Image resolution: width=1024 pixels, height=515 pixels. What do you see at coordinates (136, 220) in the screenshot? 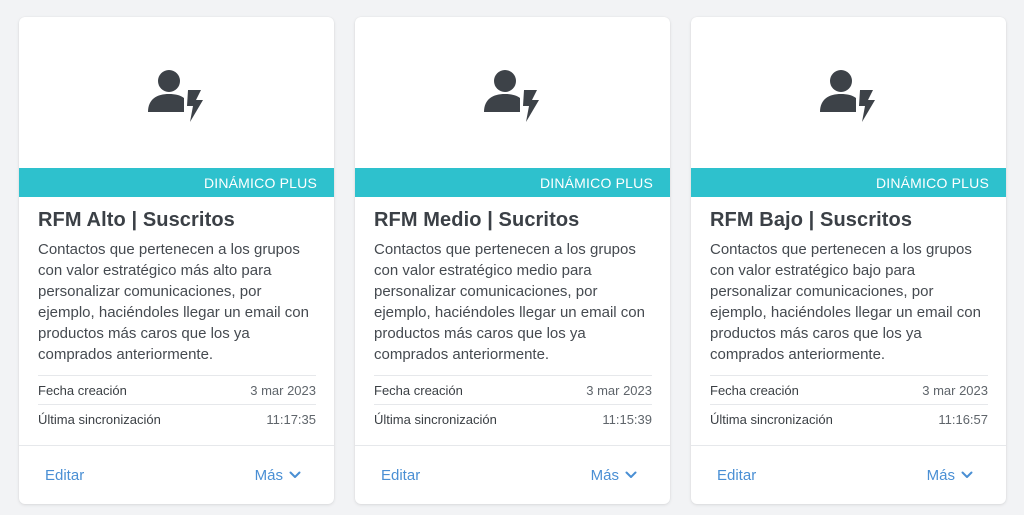
I see `card-title: RFM Alto | Suscritos` at bounding box center [136, 220].